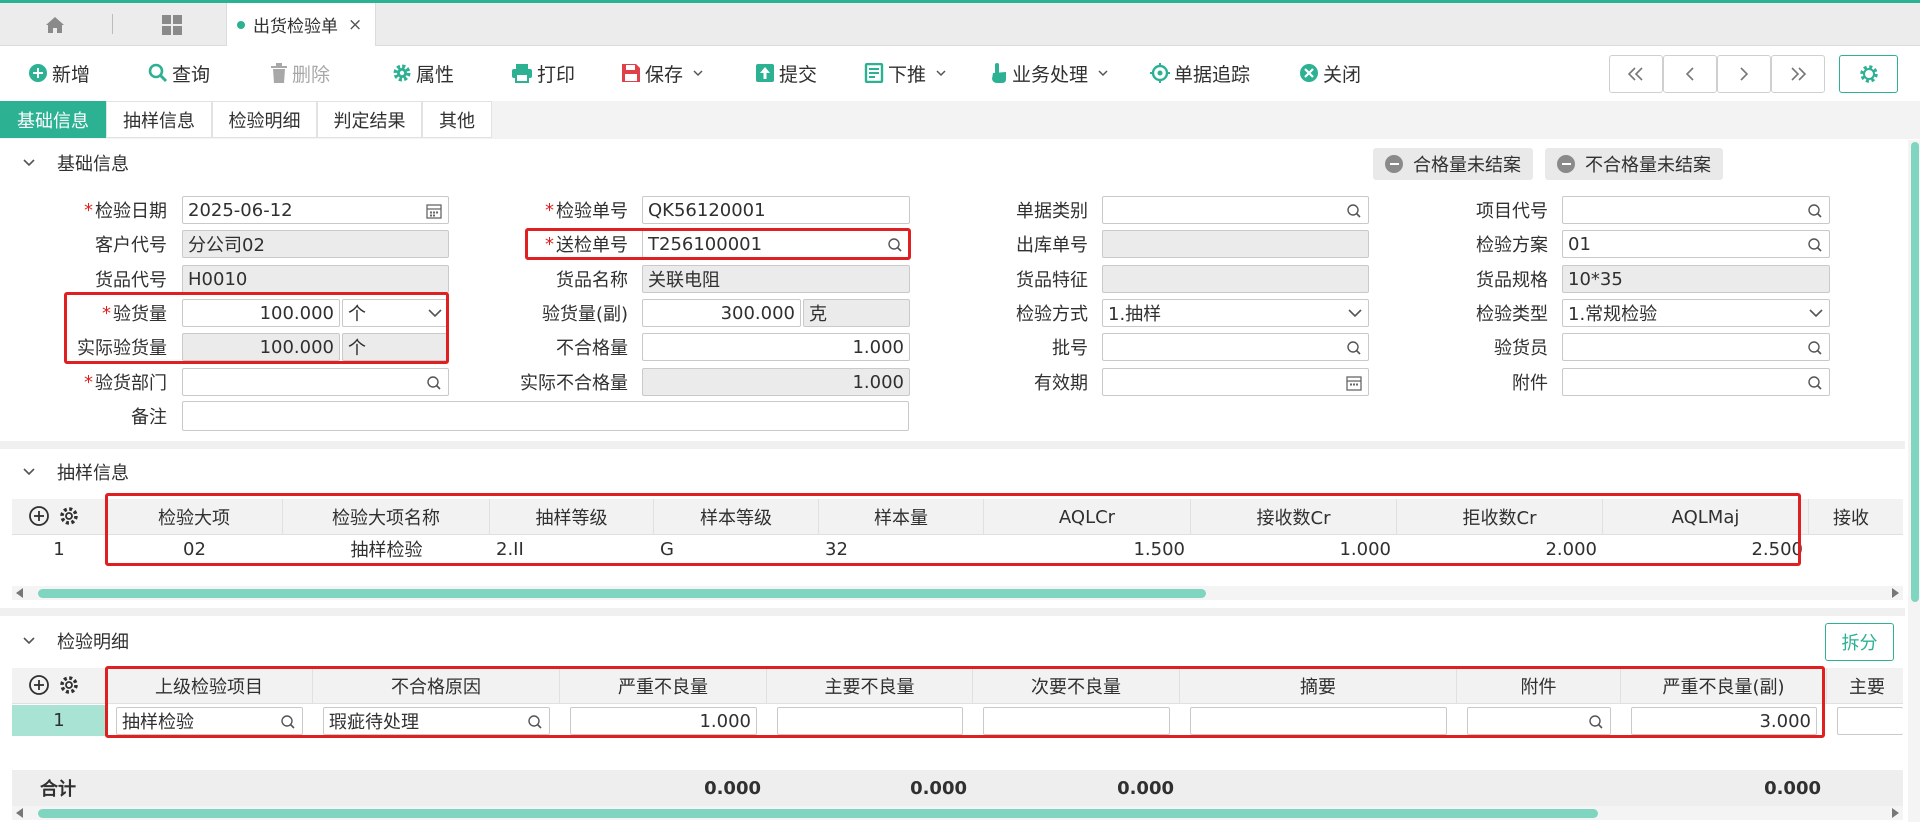 The width and height of the screenshot is (1920, 822). Describe the element at coordinates (1512, 280) in the screenshot. I see `spec-label: 货品规格` at that location.